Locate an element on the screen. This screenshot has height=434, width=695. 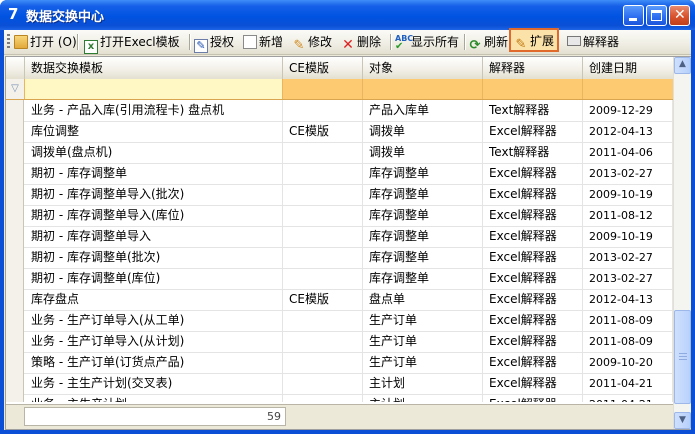
cell-template: 业务 - 生产订单导入(从工单) is located at coordinates (154, 320).